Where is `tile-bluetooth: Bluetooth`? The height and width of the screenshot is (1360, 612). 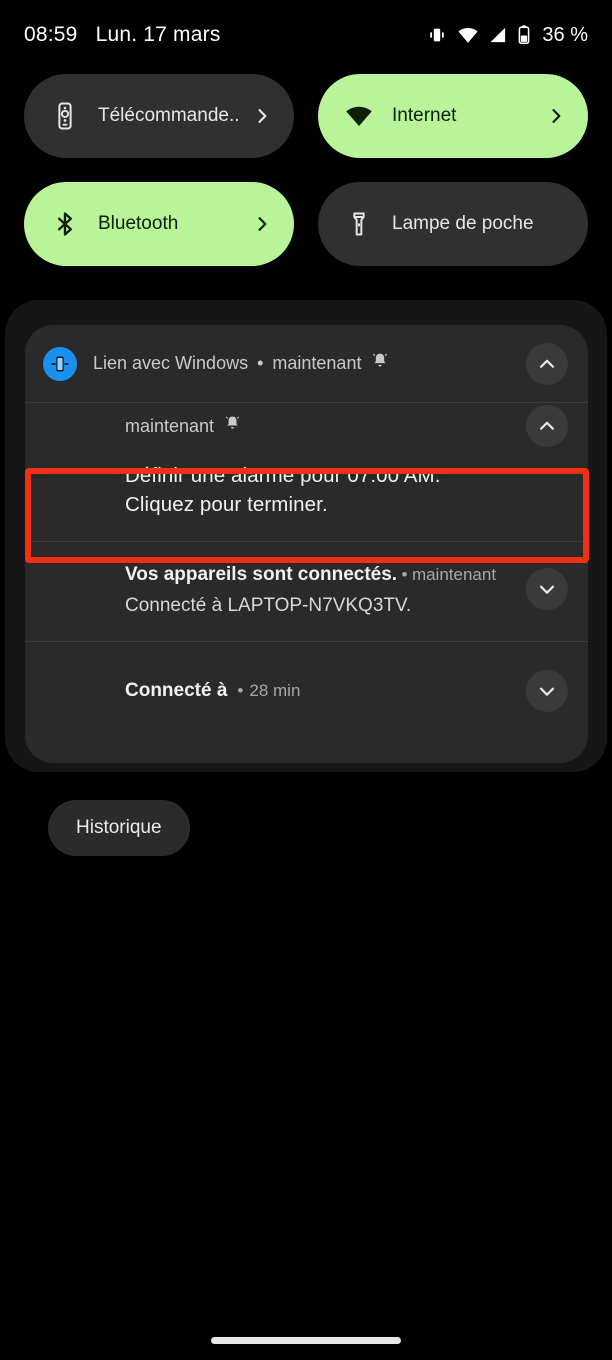 tile-bluetooth: Bluetooth is located at coordinates (159, 224).